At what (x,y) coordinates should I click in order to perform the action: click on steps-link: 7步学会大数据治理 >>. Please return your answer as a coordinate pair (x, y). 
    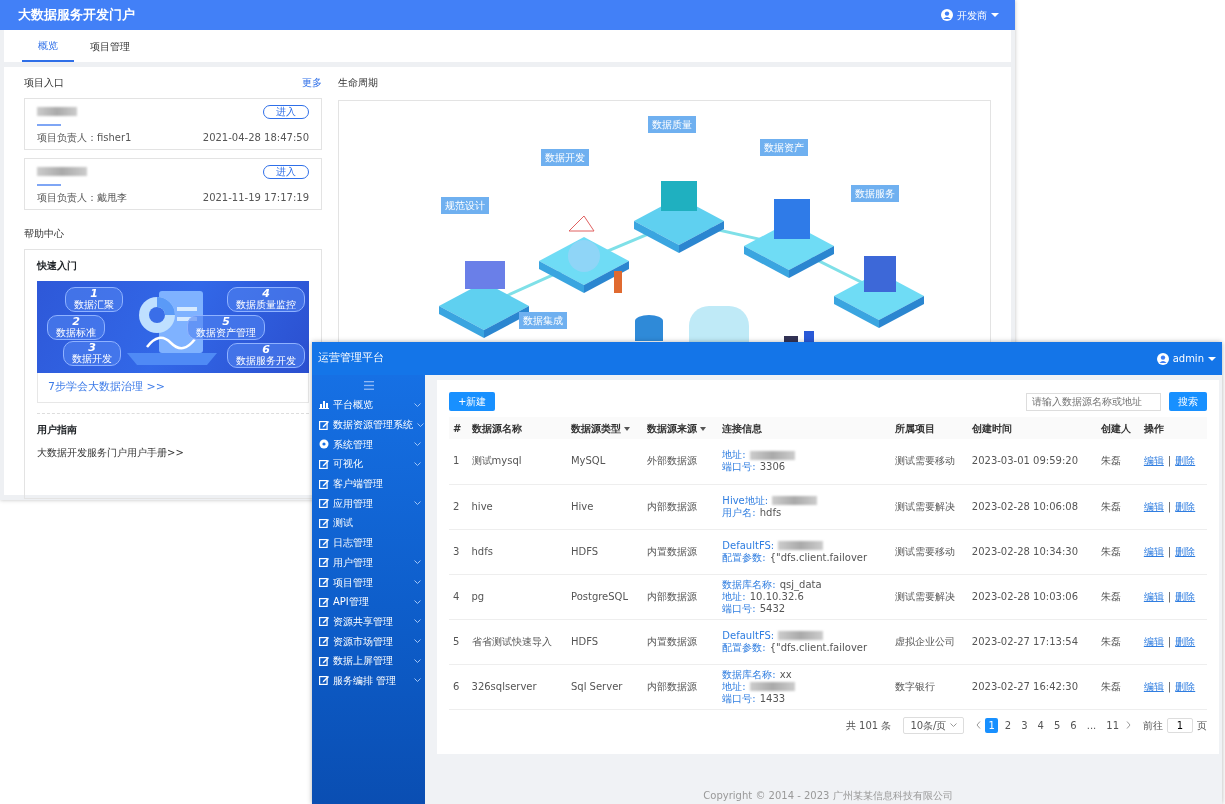
    Looking at the image, I should click on (106, 386).